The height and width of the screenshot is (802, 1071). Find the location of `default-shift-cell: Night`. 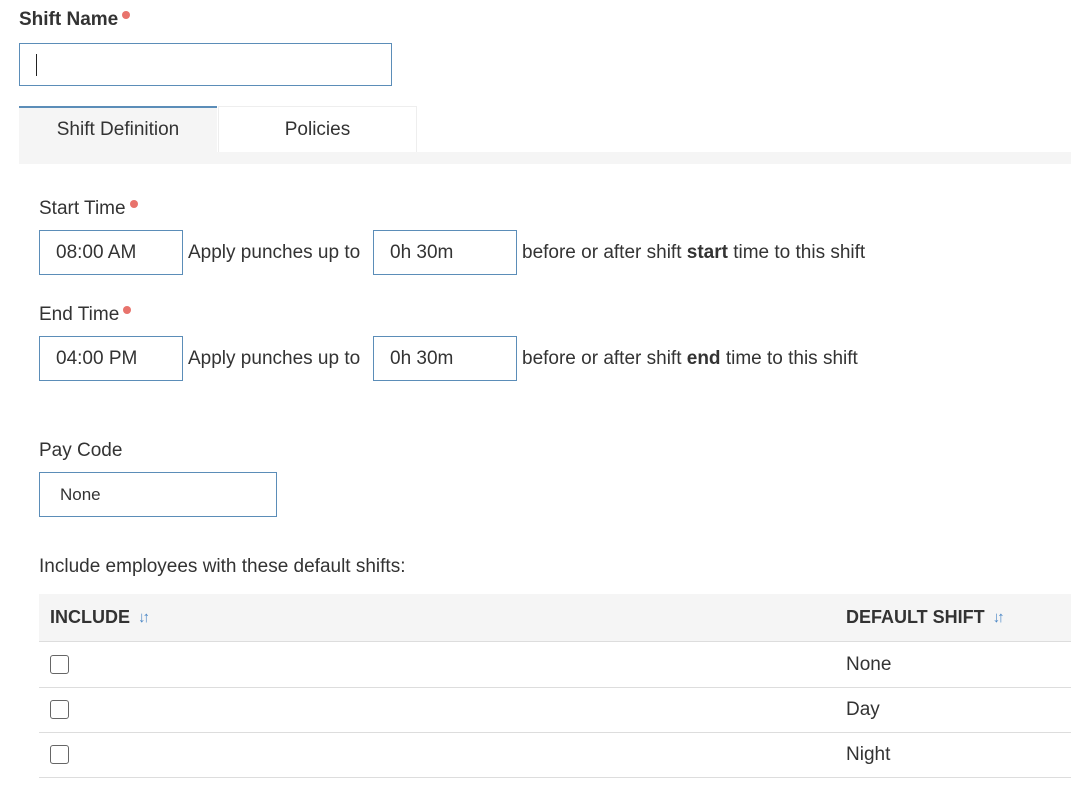

default-shift-cell: Night is located at coordinates (868, 754).